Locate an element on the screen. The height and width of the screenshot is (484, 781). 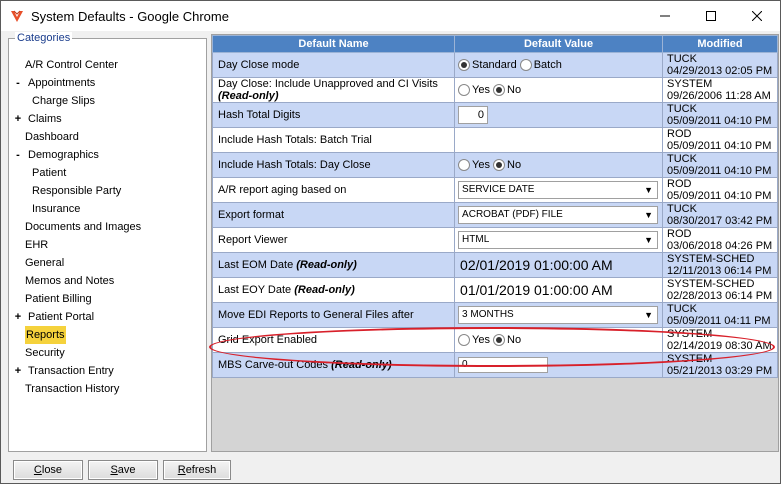
category-item: Insurance is located at coordinates (107, 209).